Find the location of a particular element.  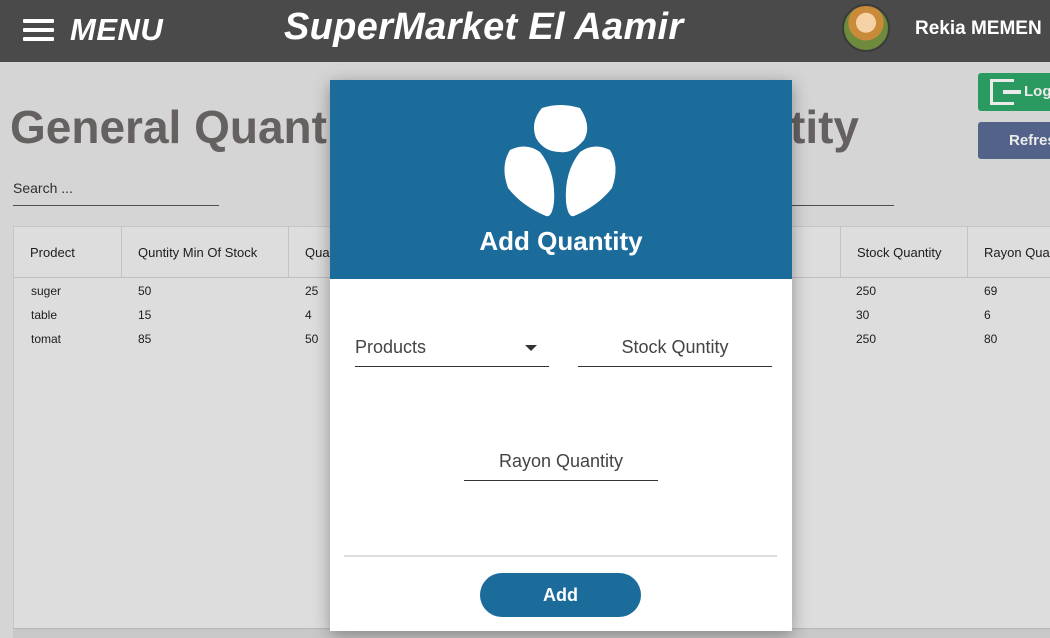

menu-label: MENU is located at coordinates (116, 30).